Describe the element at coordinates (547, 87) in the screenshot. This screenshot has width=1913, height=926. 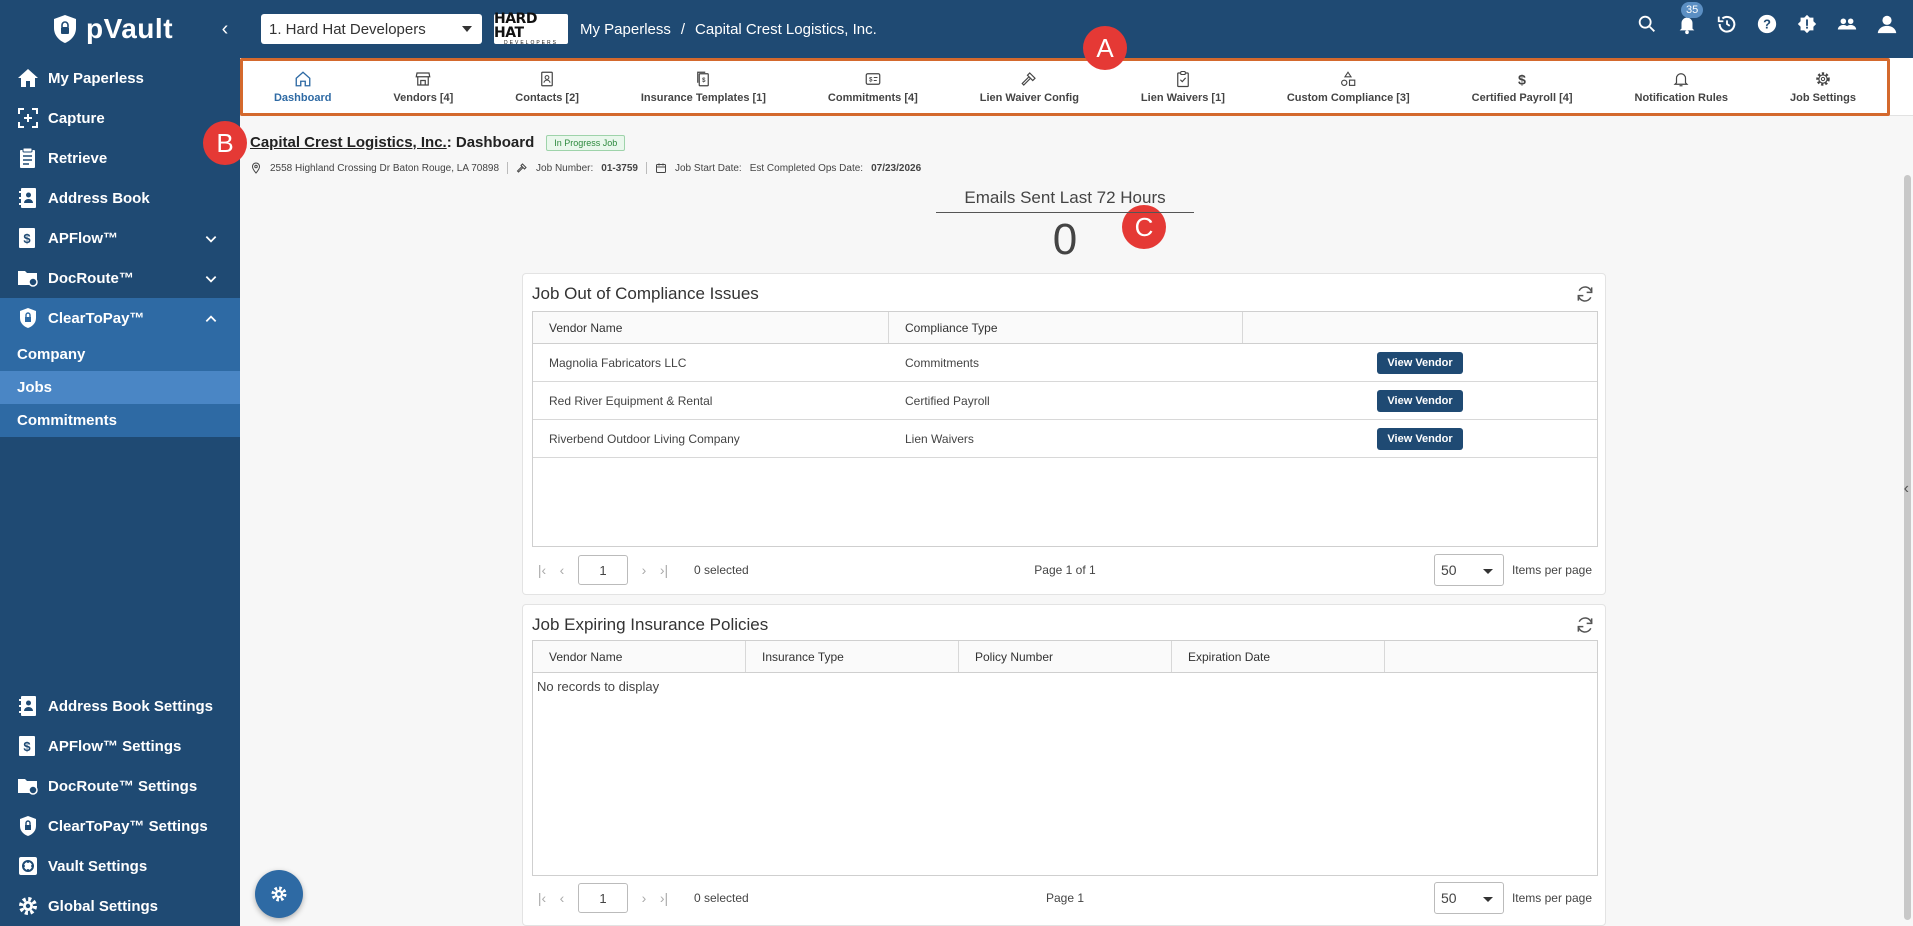
I see `tab-contacts: Contacts [2]` at that location.